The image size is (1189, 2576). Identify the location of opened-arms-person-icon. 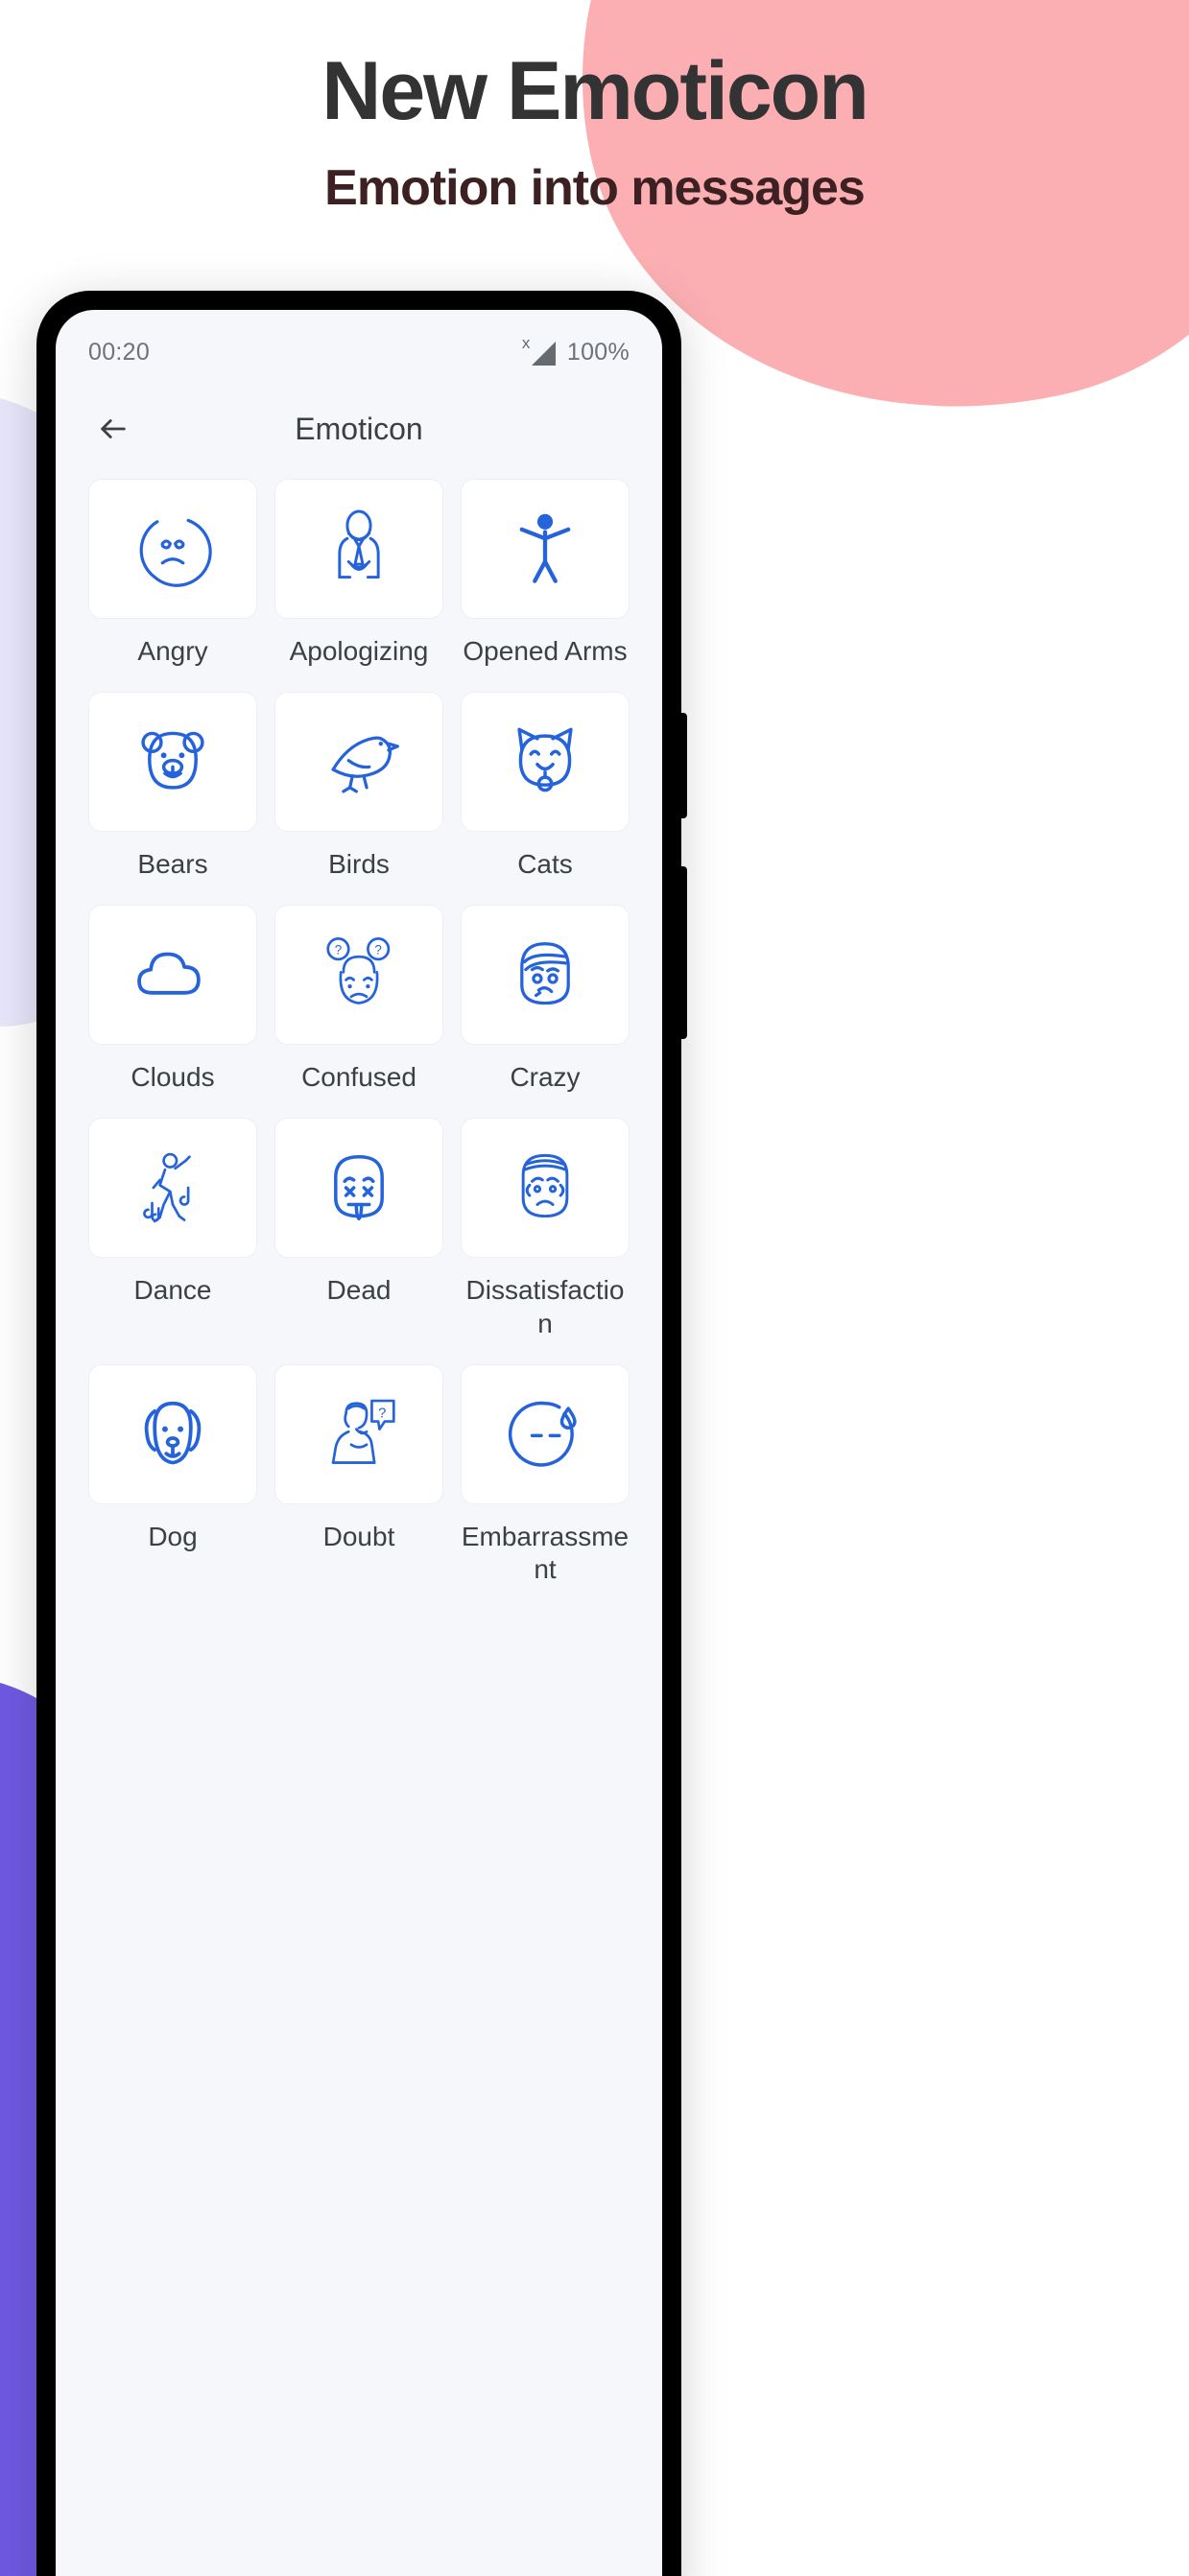
(545, 548).